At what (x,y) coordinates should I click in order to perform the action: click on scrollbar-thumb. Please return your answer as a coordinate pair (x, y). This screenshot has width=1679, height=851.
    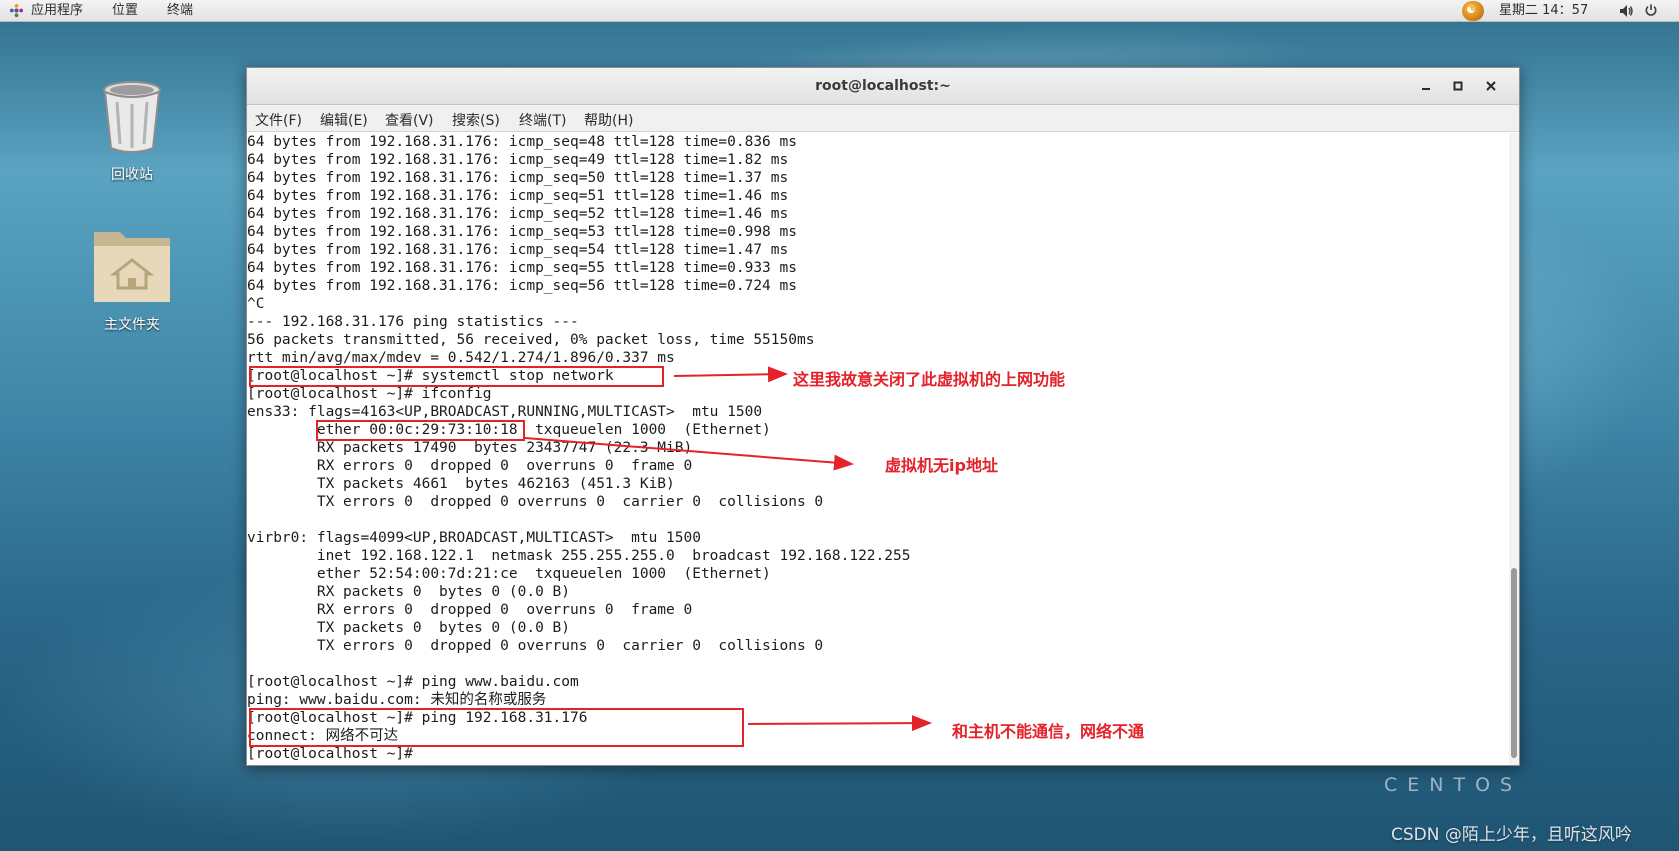
    Looking at the image, I should click on (1514, 663).